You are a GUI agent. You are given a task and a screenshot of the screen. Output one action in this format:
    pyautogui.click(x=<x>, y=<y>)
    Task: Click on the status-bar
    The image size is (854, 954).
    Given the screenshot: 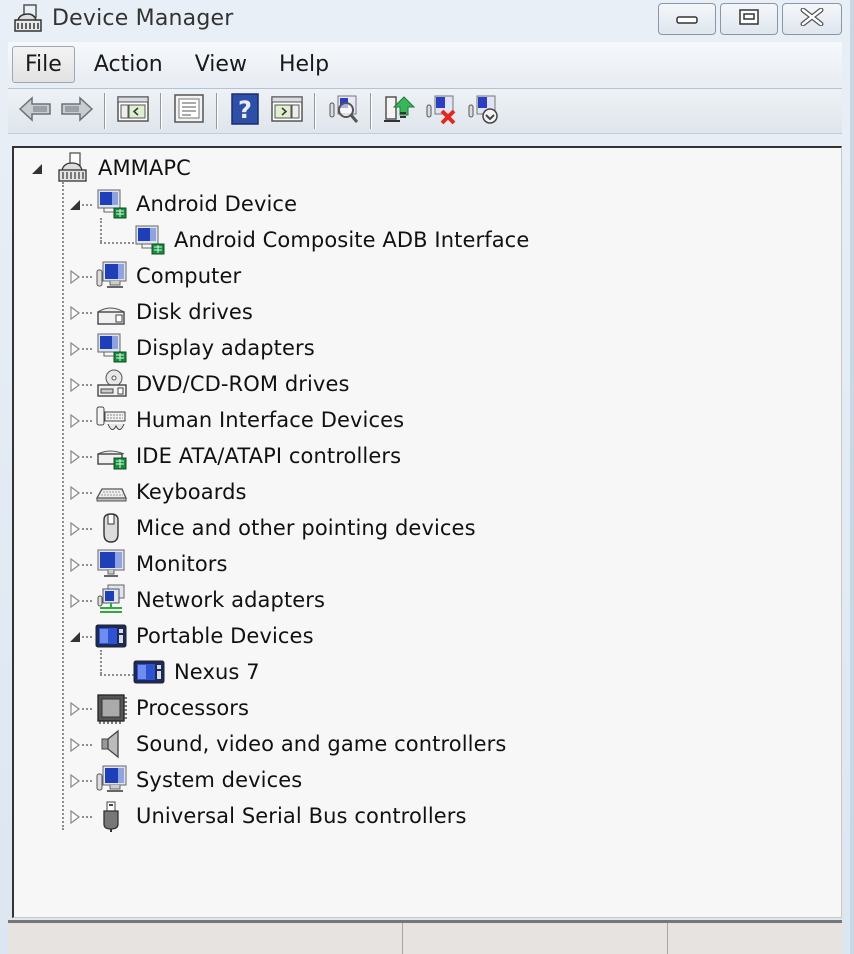 What is the action you would take?
    pyautogui.click(x=425, y=937)
    